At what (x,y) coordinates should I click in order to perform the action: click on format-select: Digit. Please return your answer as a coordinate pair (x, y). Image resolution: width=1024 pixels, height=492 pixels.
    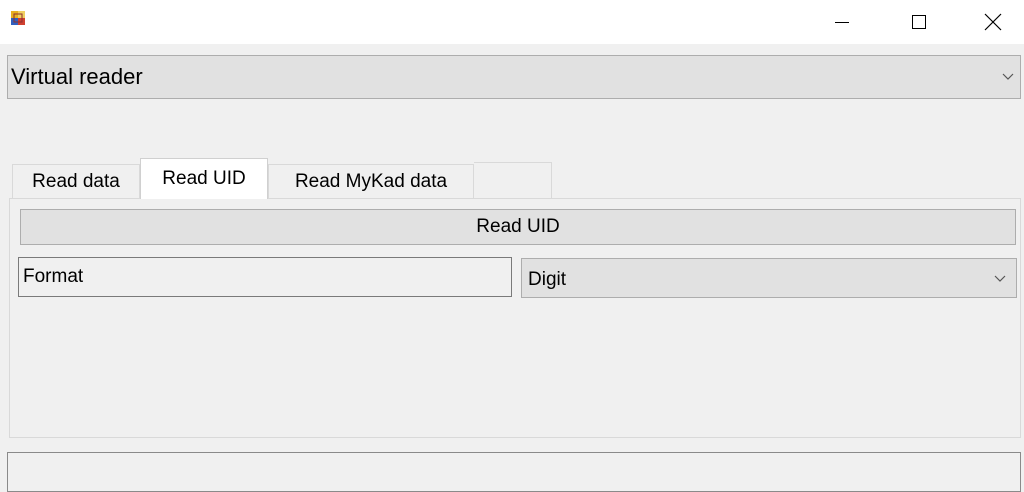
    Looking at the image, I should click on (769, 278).